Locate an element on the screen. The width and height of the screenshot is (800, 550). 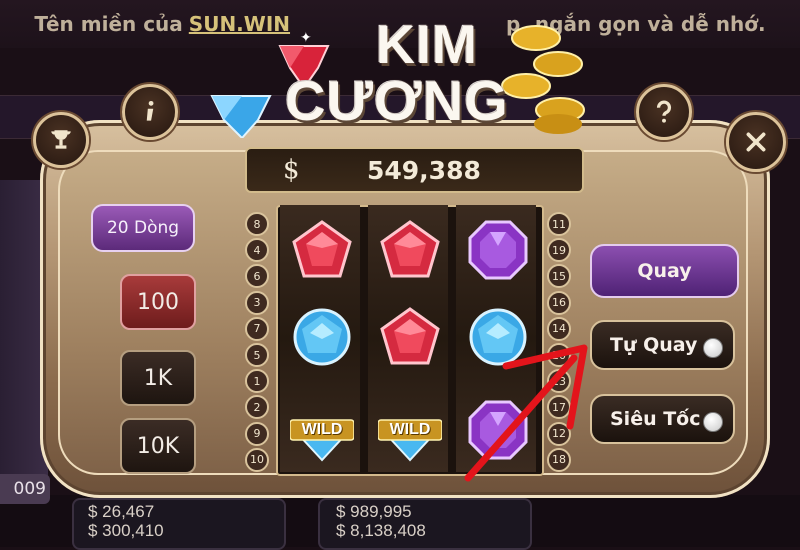
spin-button: Quay is located at coordinates (664, 271).